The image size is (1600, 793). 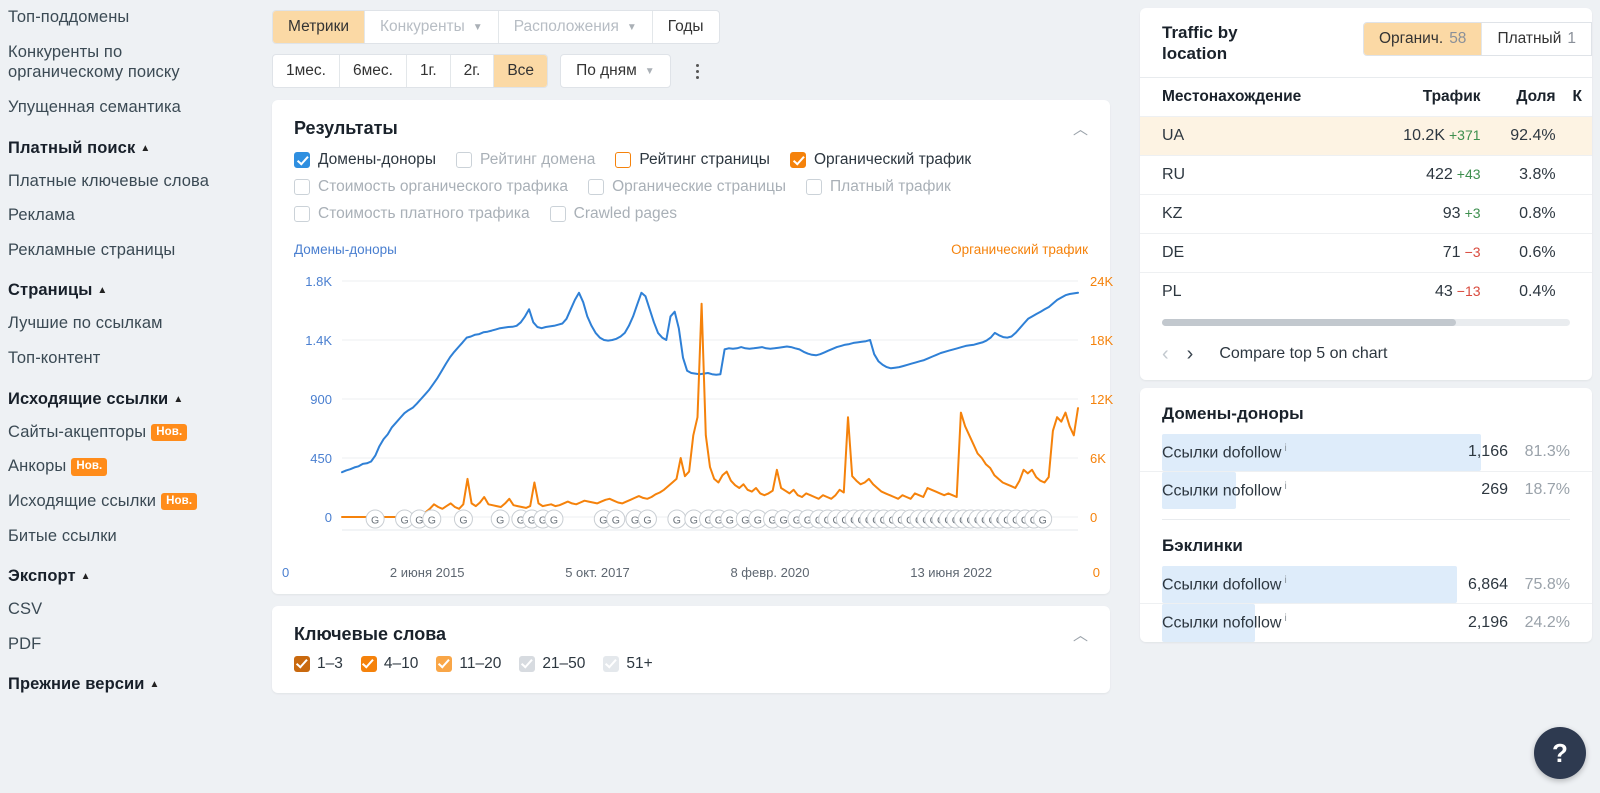 I want to click on metric-checkbox-r1-3: Органический трафик, so click(x=880, y=160).